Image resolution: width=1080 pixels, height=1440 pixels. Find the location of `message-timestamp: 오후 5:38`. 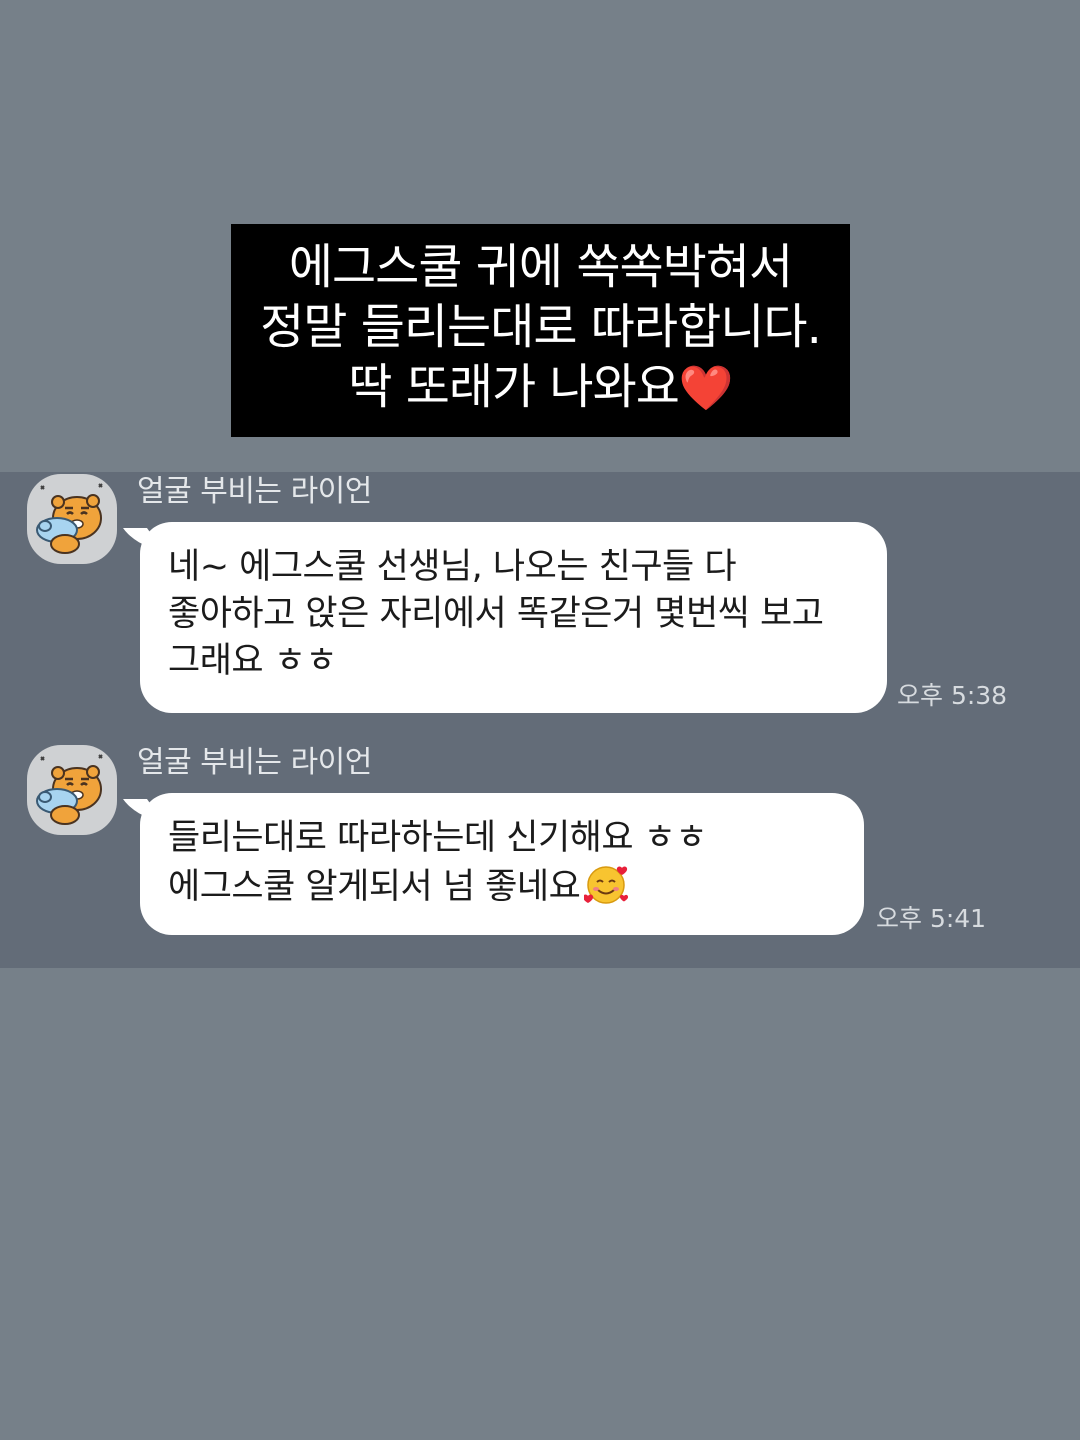

message-timestamp: 오후 5:38 is located at coordinates (952, 695).